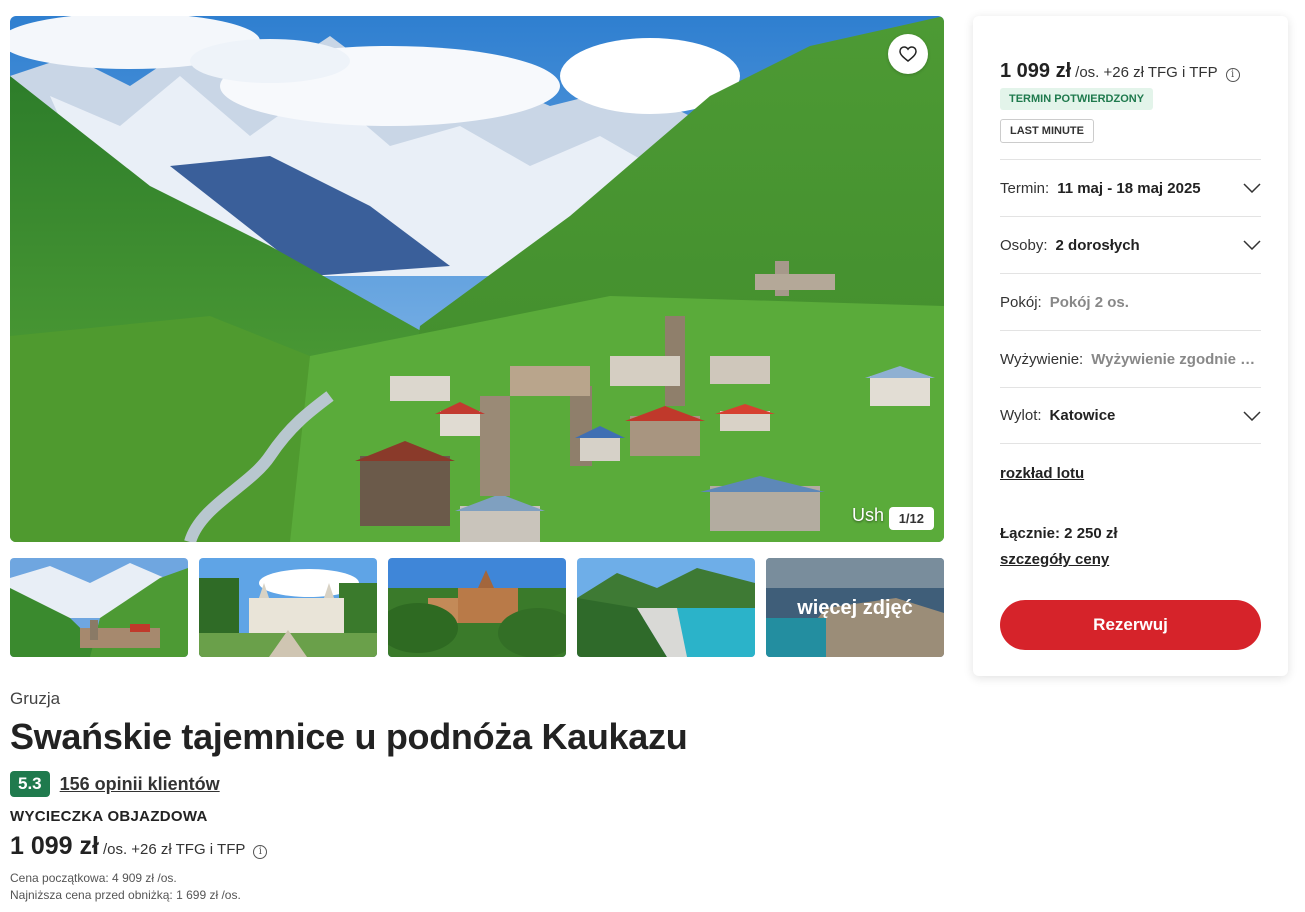 The image size is (1305, 912). What do you see at coordinates (1021, 415) in the screenshot?
I see `departure-label: Wylot:` at bounding box center [1021, 415].